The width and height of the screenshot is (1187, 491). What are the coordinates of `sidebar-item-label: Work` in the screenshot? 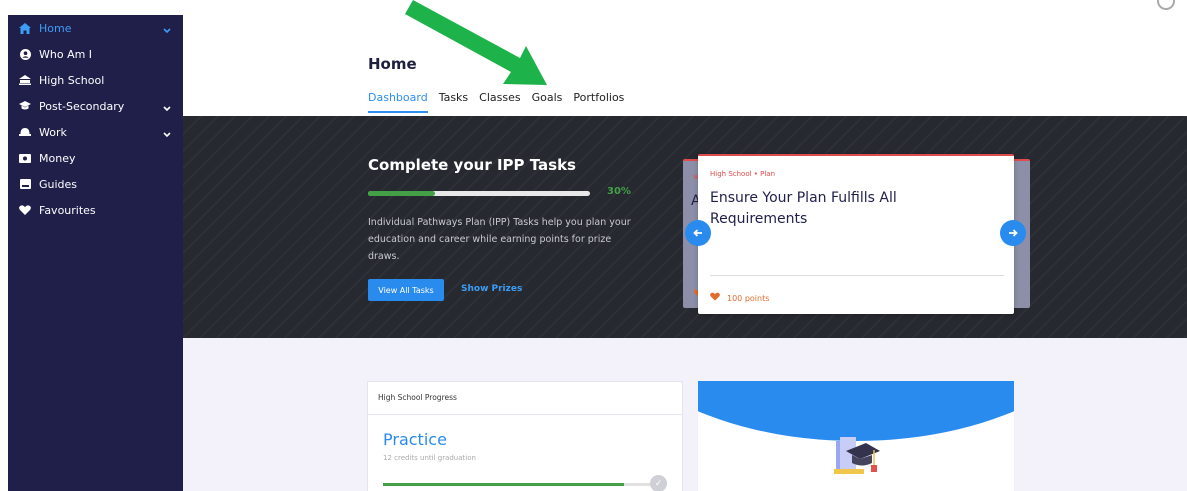 It's located at (53, 132).